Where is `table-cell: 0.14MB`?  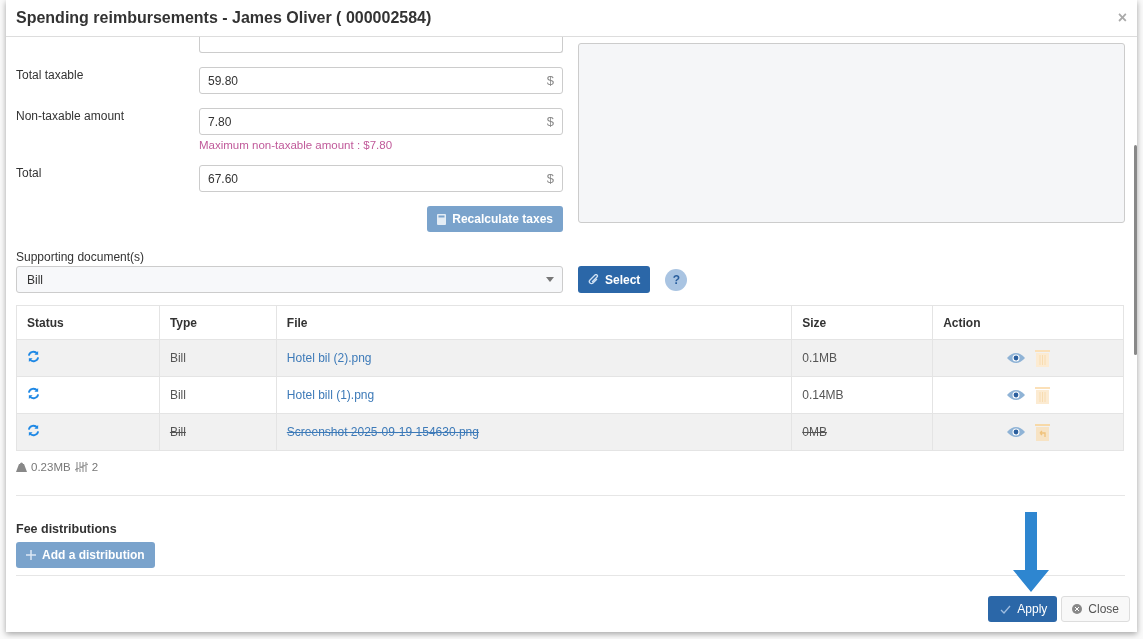 table-cell: 0.14MB is located at coordinates (823, 395).